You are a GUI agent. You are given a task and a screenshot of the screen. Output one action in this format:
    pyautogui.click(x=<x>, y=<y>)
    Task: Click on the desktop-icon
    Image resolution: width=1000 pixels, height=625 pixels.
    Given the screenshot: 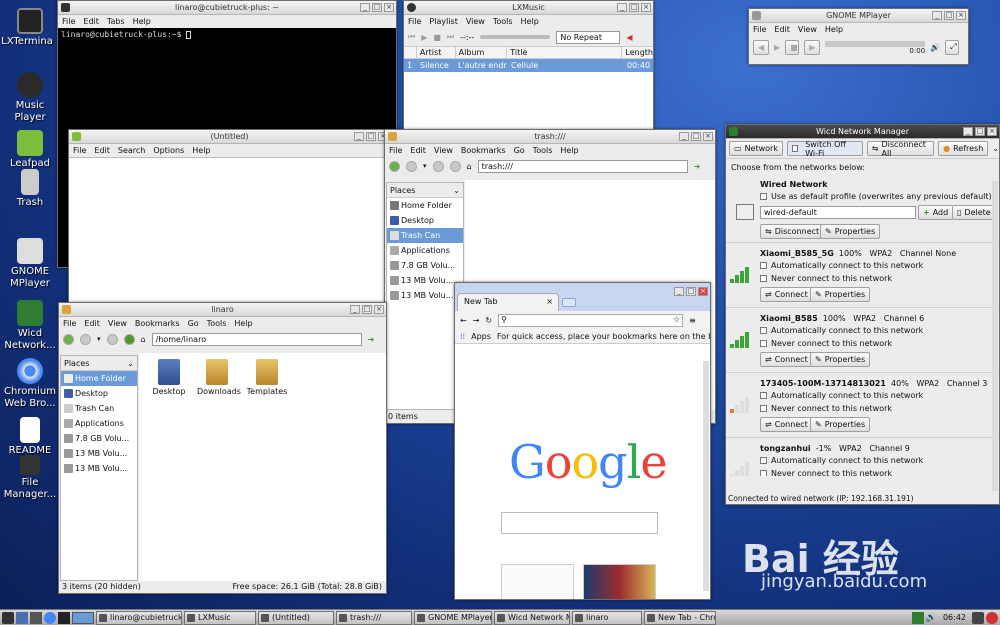 What is the action you would take?
    pyautogui.click(x=22, y=617)
    